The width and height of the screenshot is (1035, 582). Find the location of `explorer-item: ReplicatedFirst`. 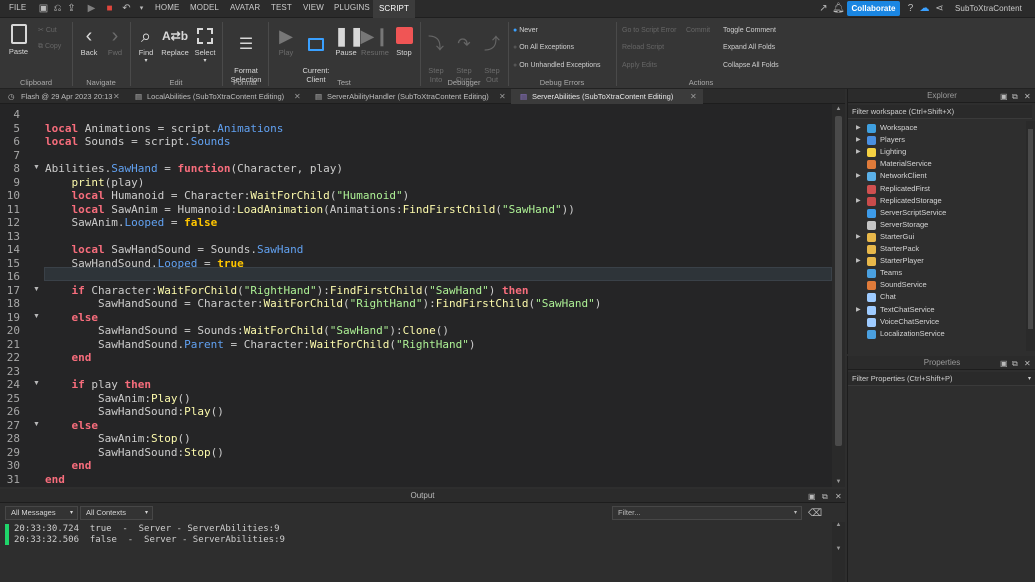

explorer-item: ReplicatedFirst is located at coordinates (941, 189).